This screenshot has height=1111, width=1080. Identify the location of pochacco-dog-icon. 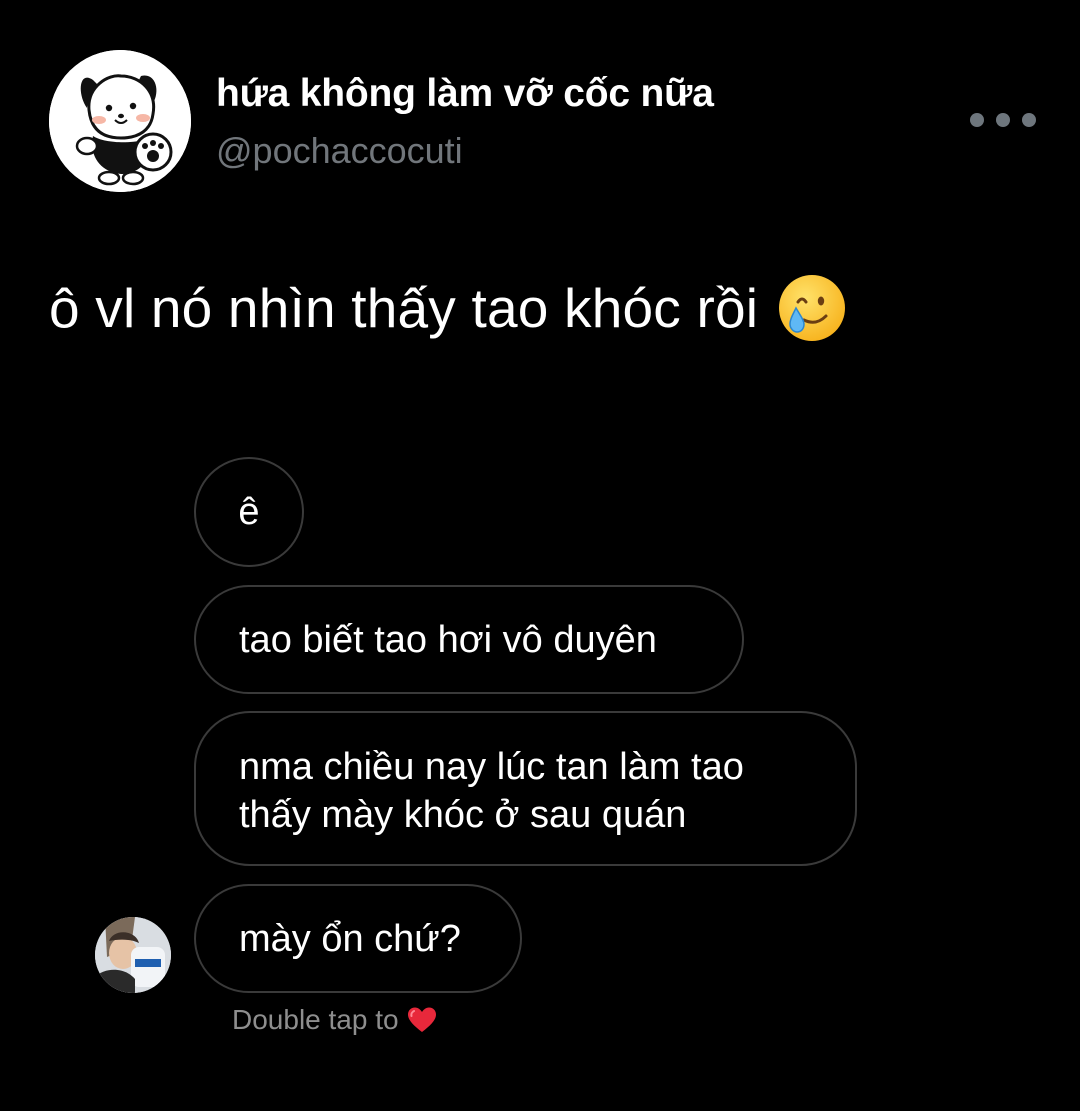
(120, 121).